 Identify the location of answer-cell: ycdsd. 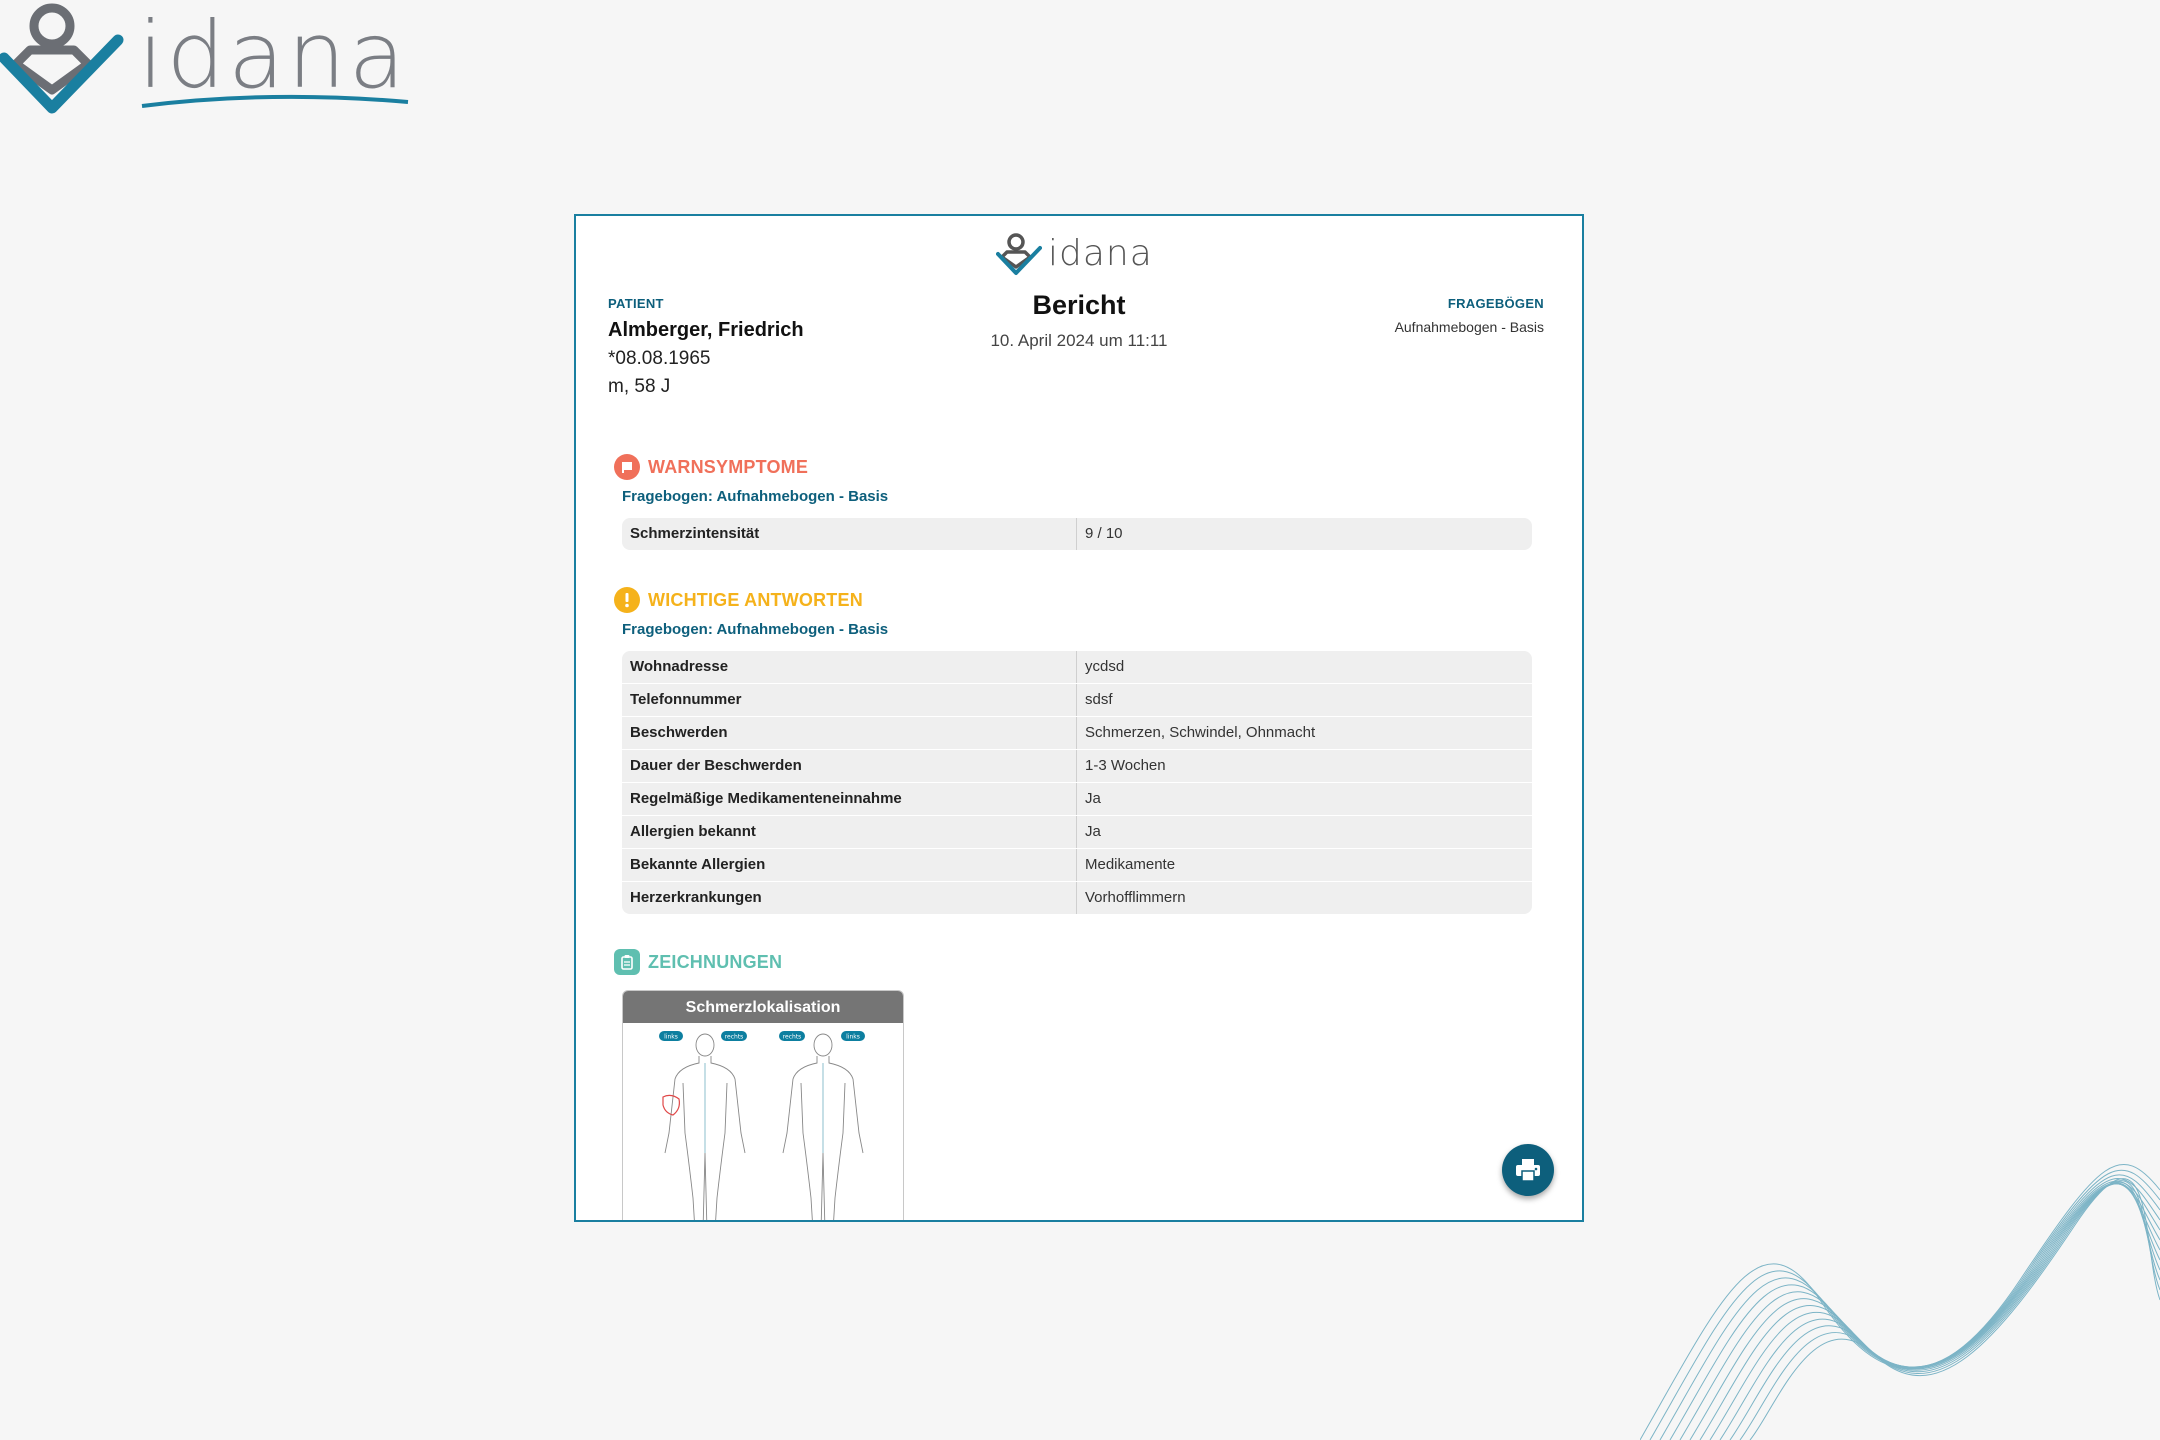
(1105, 666).